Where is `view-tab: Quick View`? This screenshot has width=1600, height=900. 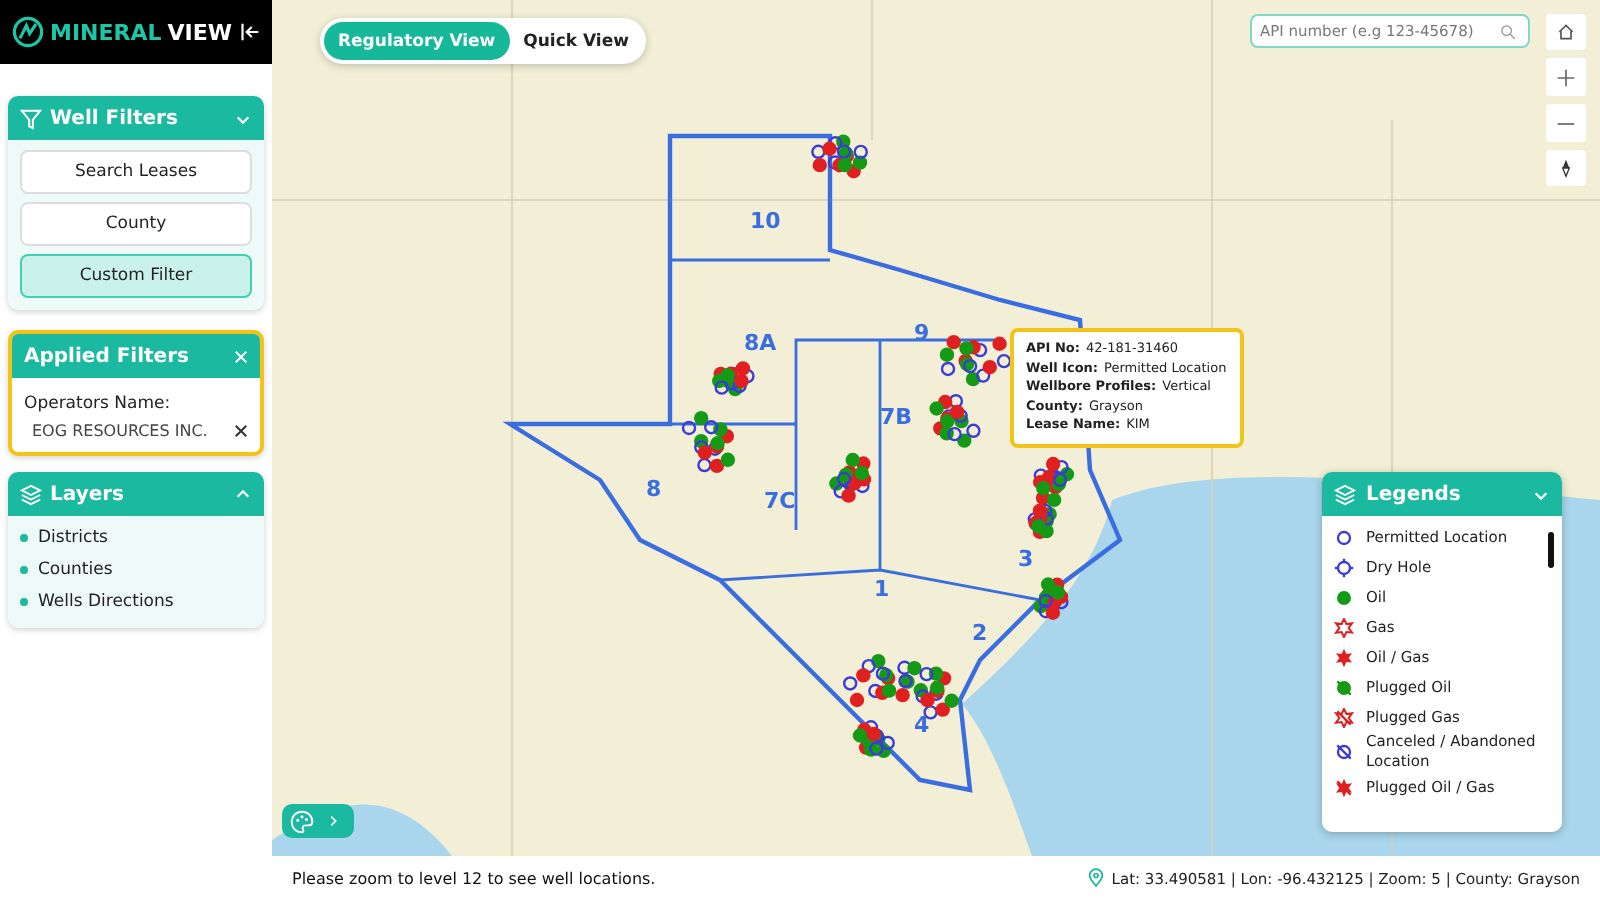
view-tab: Quick View is located at coordinates (576, 41).